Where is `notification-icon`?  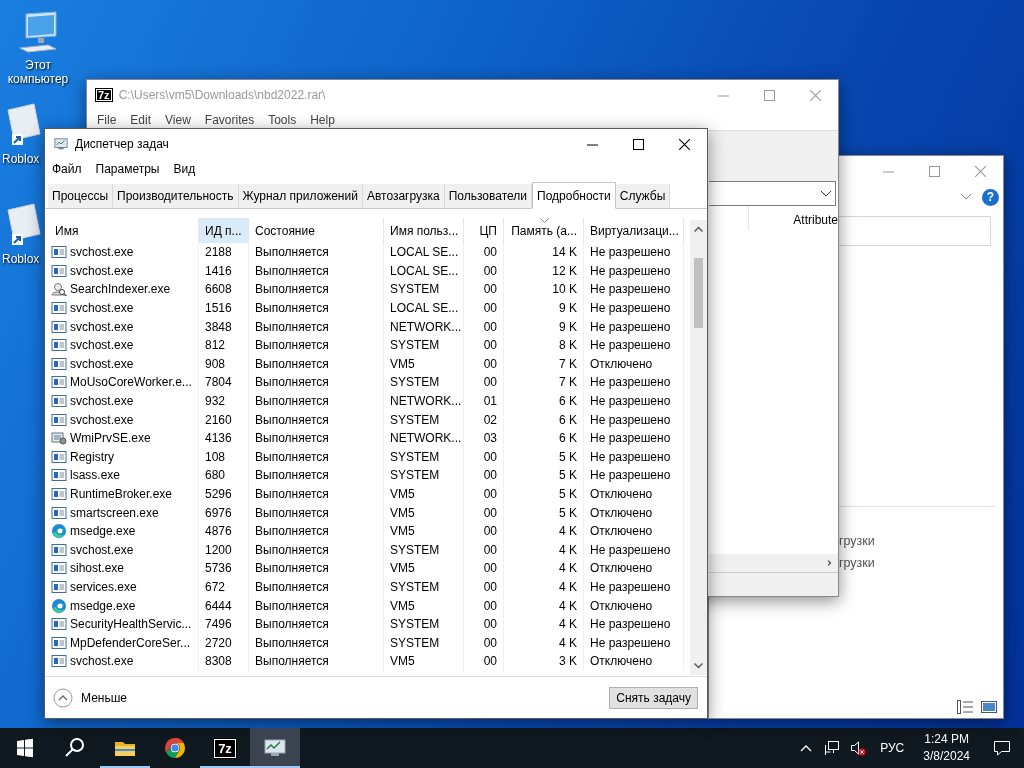
notification-icon is located at coordinates (1002, 748).